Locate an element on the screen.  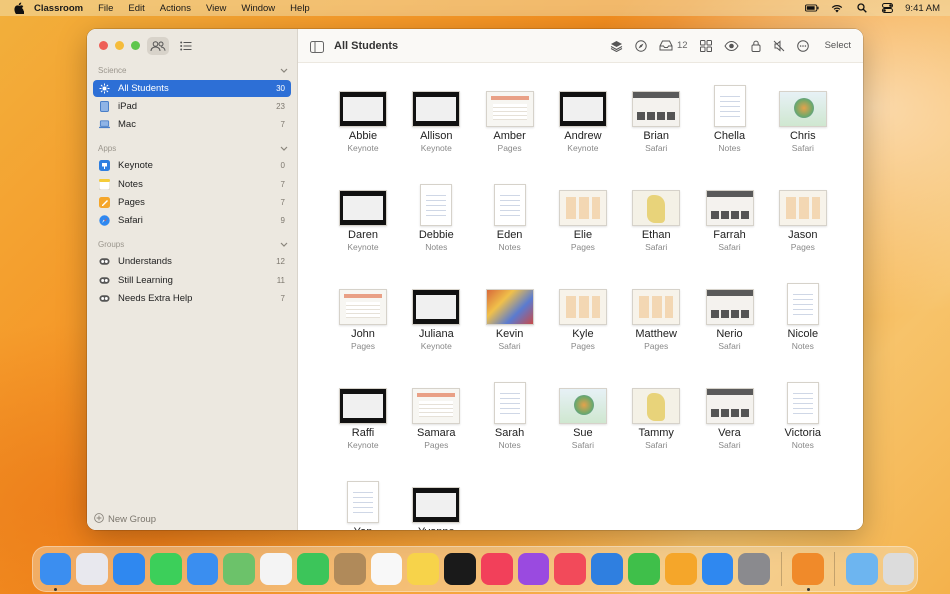
dock-safari-icon is located at coordinates (129, 569).